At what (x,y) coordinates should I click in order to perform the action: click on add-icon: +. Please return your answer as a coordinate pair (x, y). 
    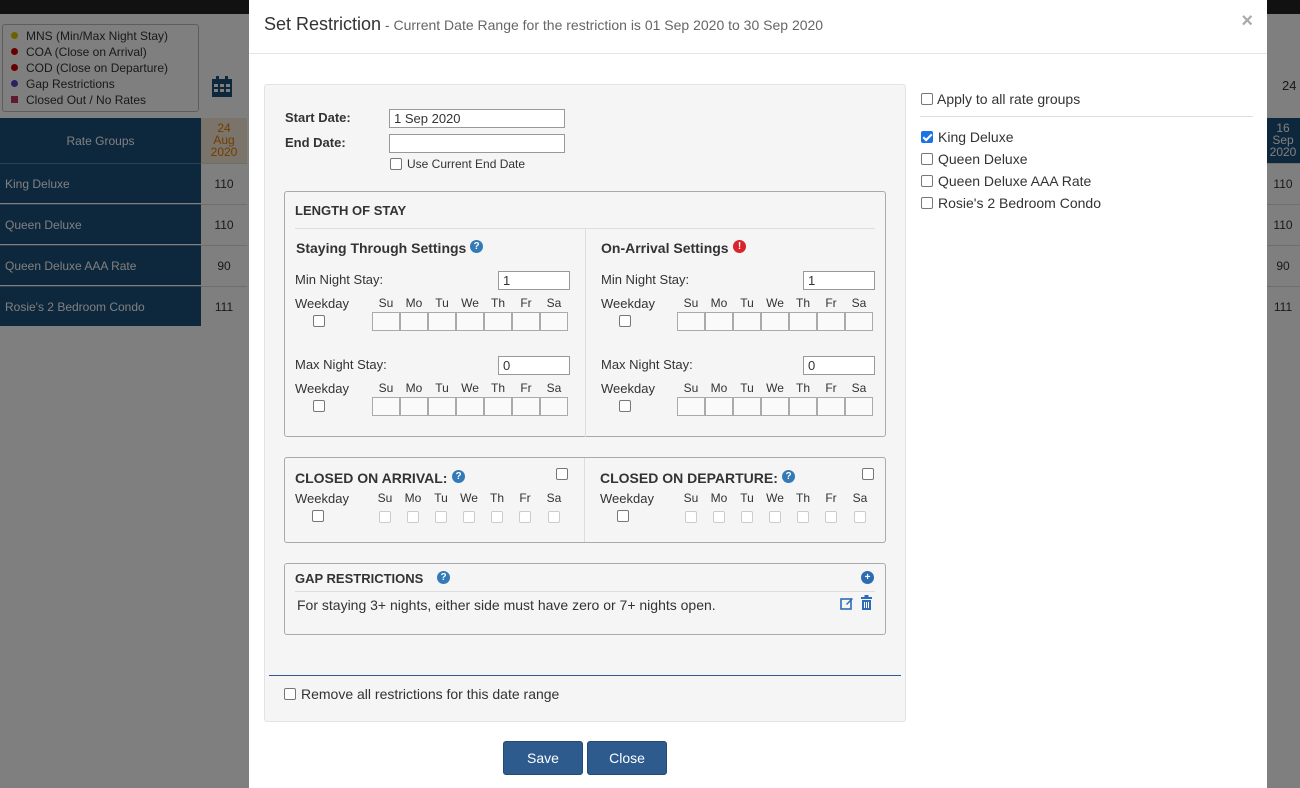
    Looking at the image, I should click on (867, 577).